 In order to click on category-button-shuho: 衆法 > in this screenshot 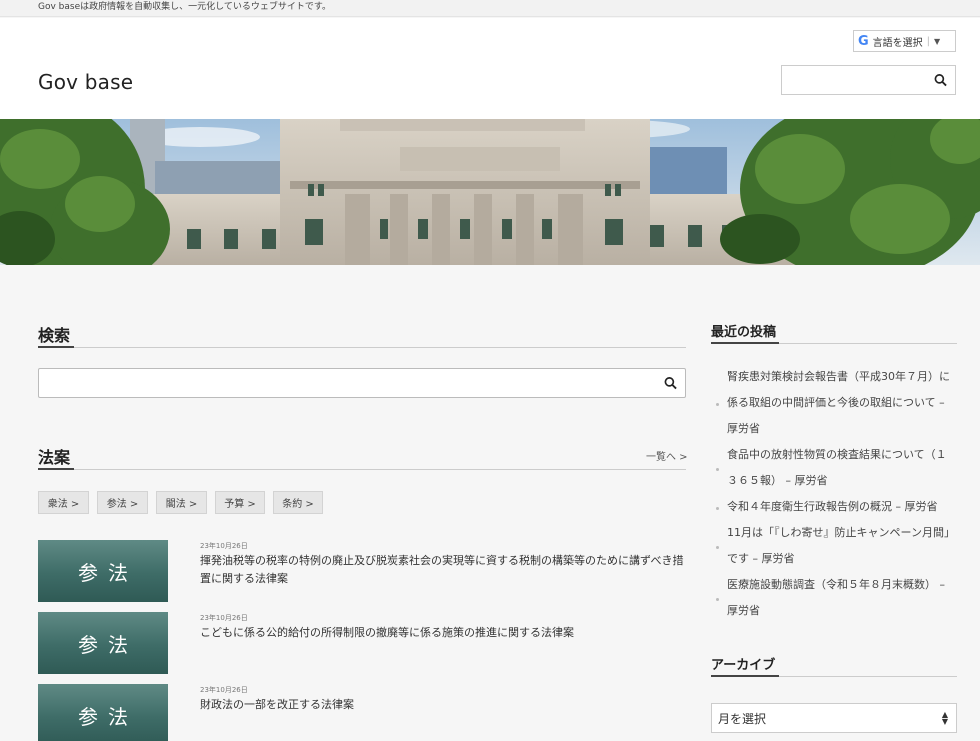, I will do `click(63, 502)`.